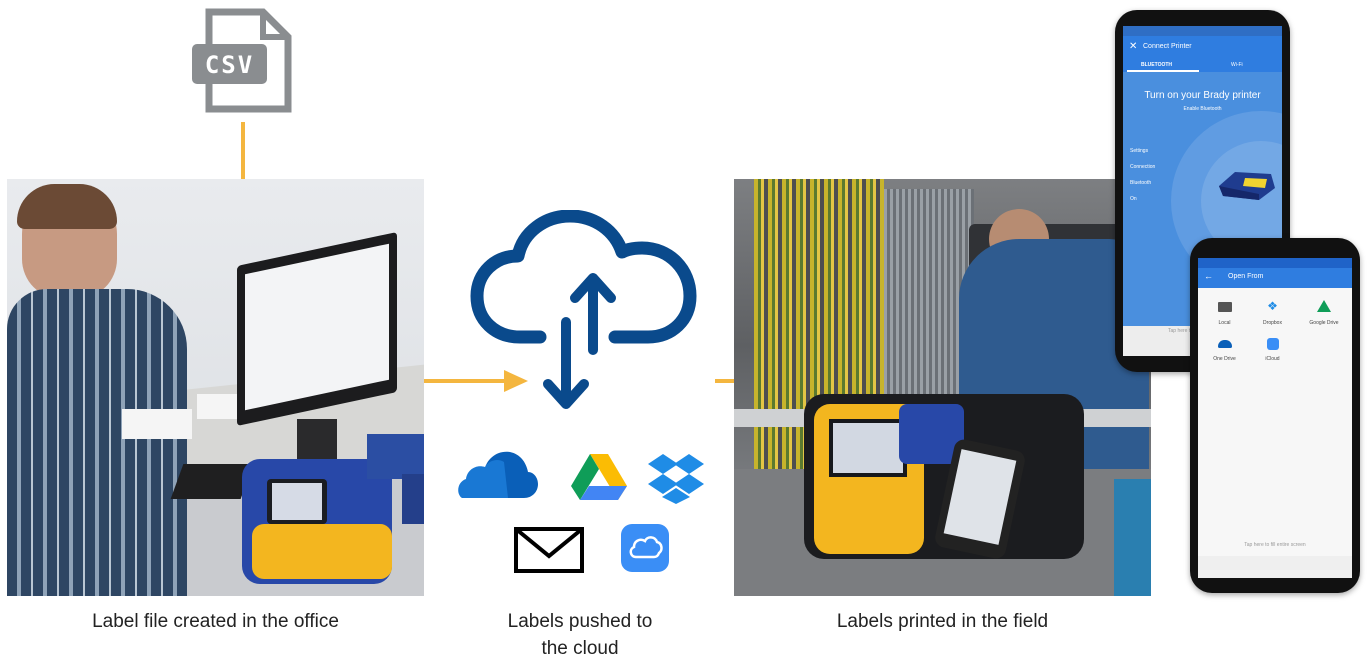 Image resolution: width=1370 pixels, height=666 pixels. I want to click on open-icloud-item: iCloud, so click(1272, 356).